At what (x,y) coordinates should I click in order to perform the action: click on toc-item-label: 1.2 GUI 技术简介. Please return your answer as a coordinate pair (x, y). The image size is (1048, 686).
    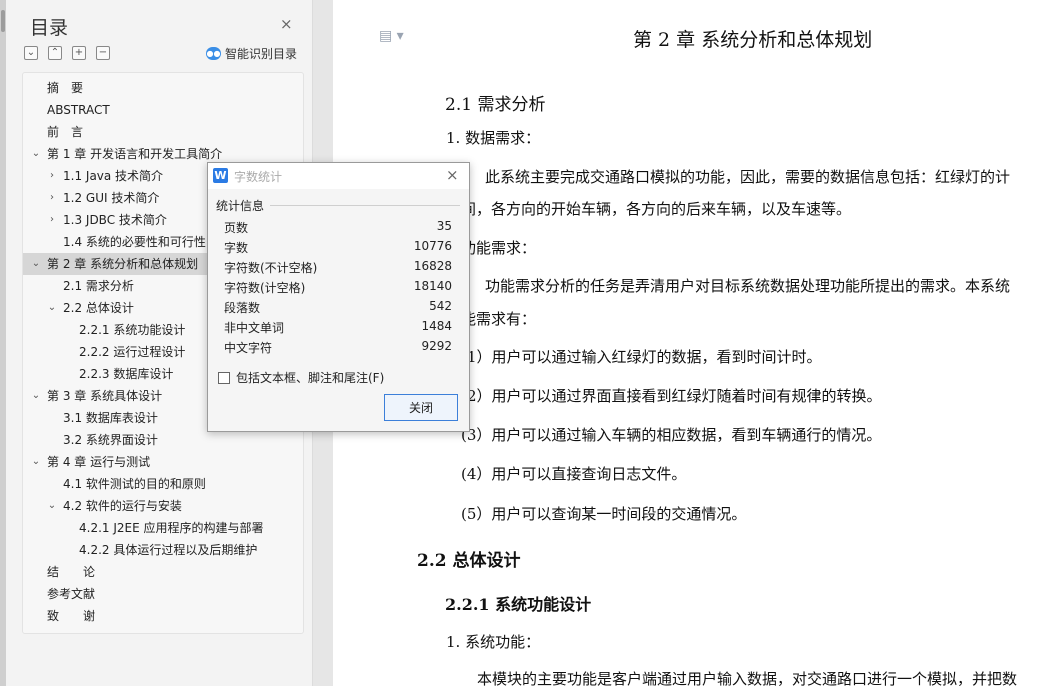
    Looking at the image, I should click on (111, 198).